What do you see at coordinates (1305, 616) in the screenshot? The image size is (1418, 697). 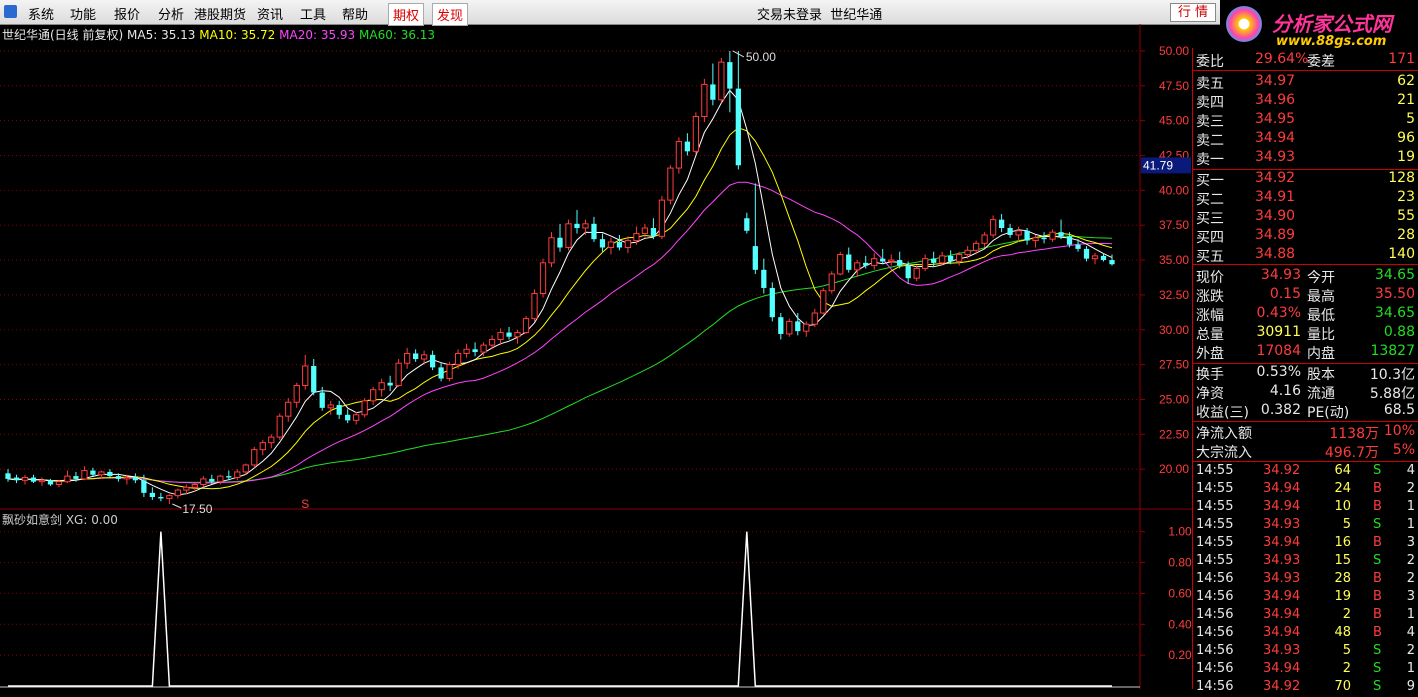 I see `tick-row: 14:56 34.94 2 B 1` at bounding box center [1305, 616].